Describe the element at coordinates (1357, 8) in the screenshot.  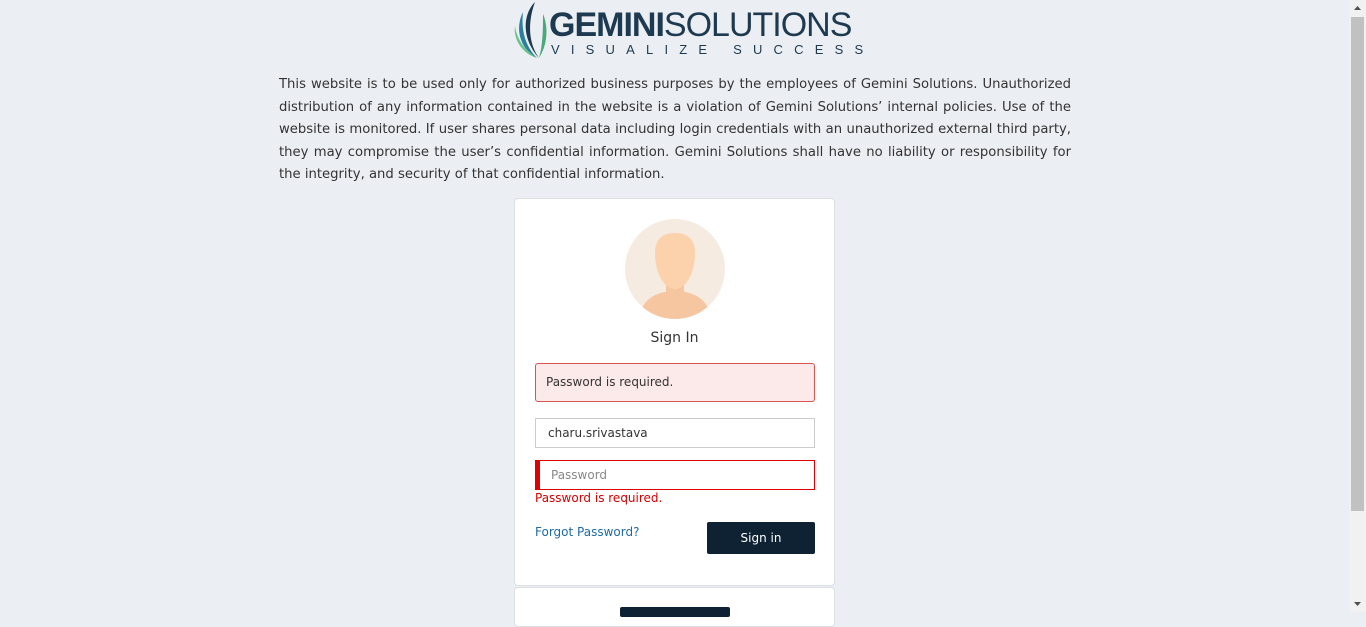
I see `scroll-up-arrow-icon` at that location.